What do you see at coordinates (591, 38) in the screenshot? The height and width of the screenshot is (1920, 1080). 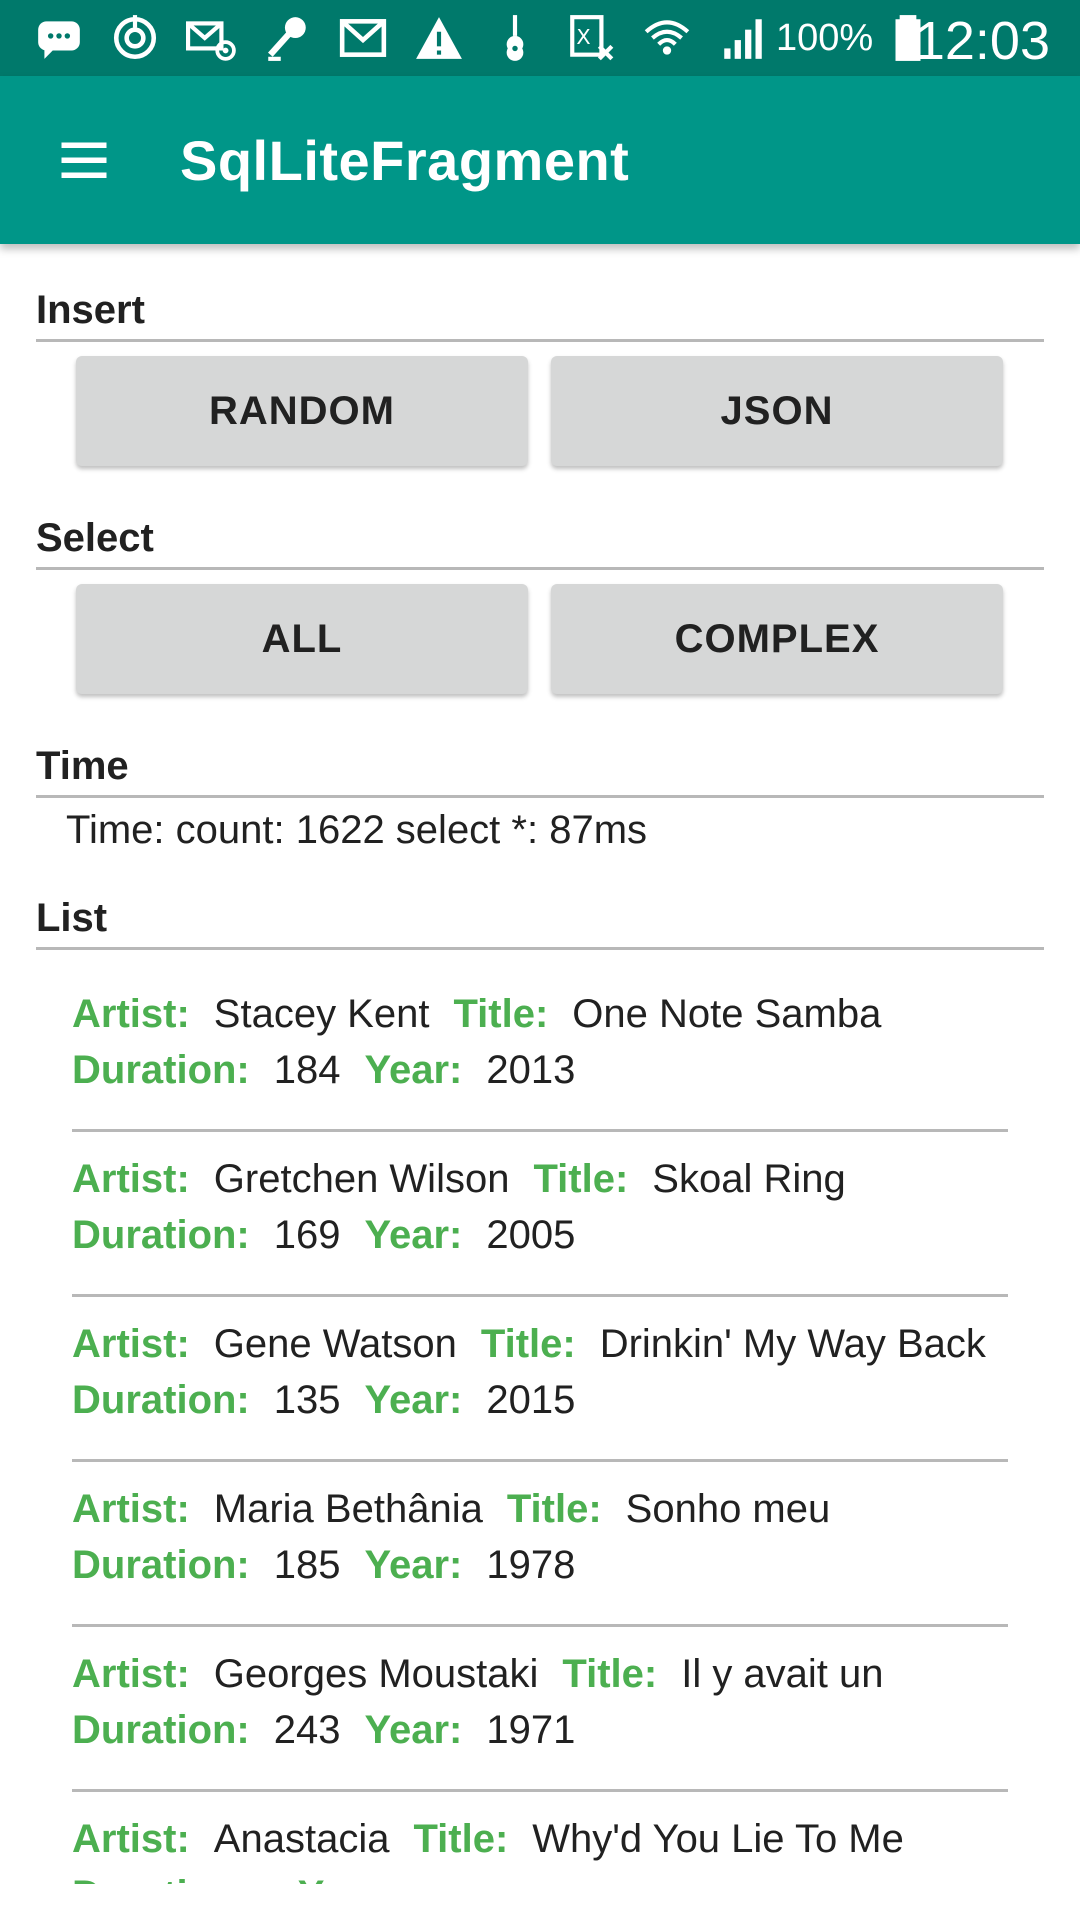 I see `excel-icon: X` at bounding box center [591, 38].